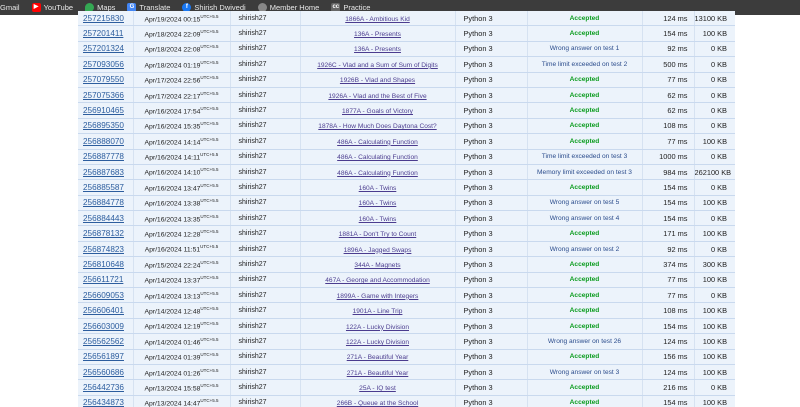  Describe the element at coordinates (103, 110) in the screenshot. I see `submission-id-link: 256910465` at that location.